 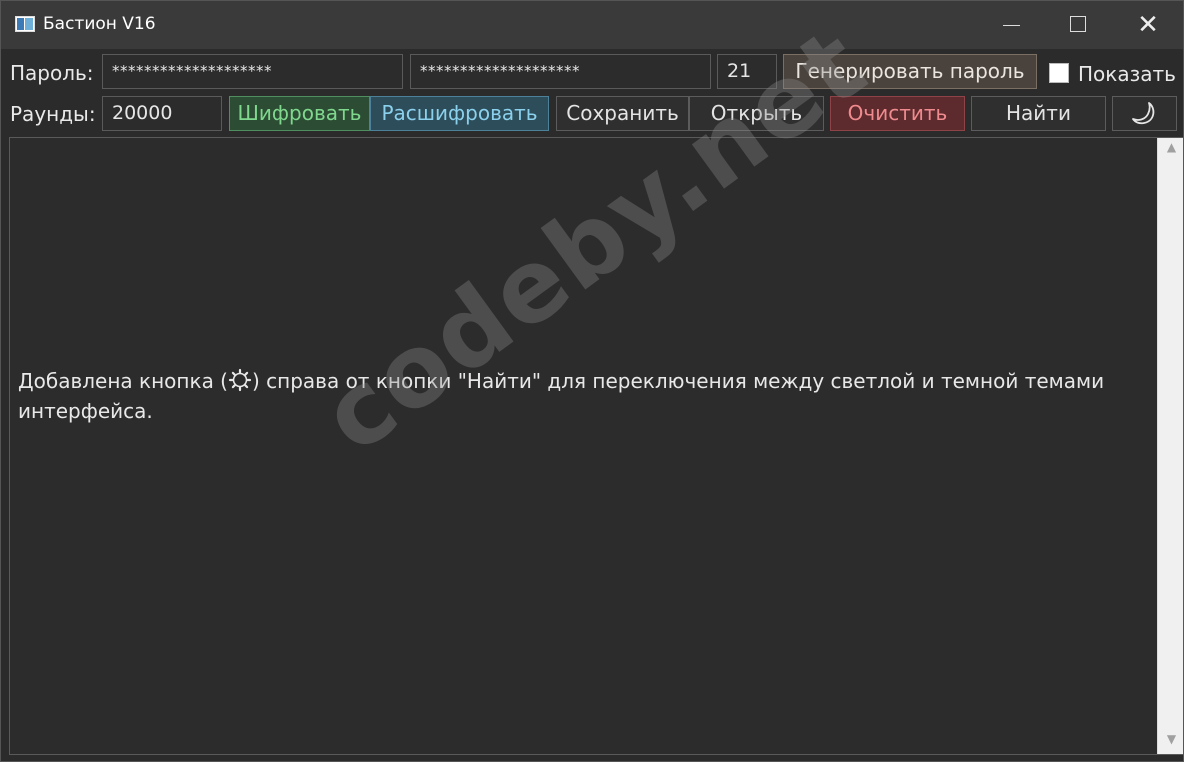 What do you see at coordinates (53, 114) in the screenshot?
I see `rounds-label: Раунды:` at bounding box center [53, 114].